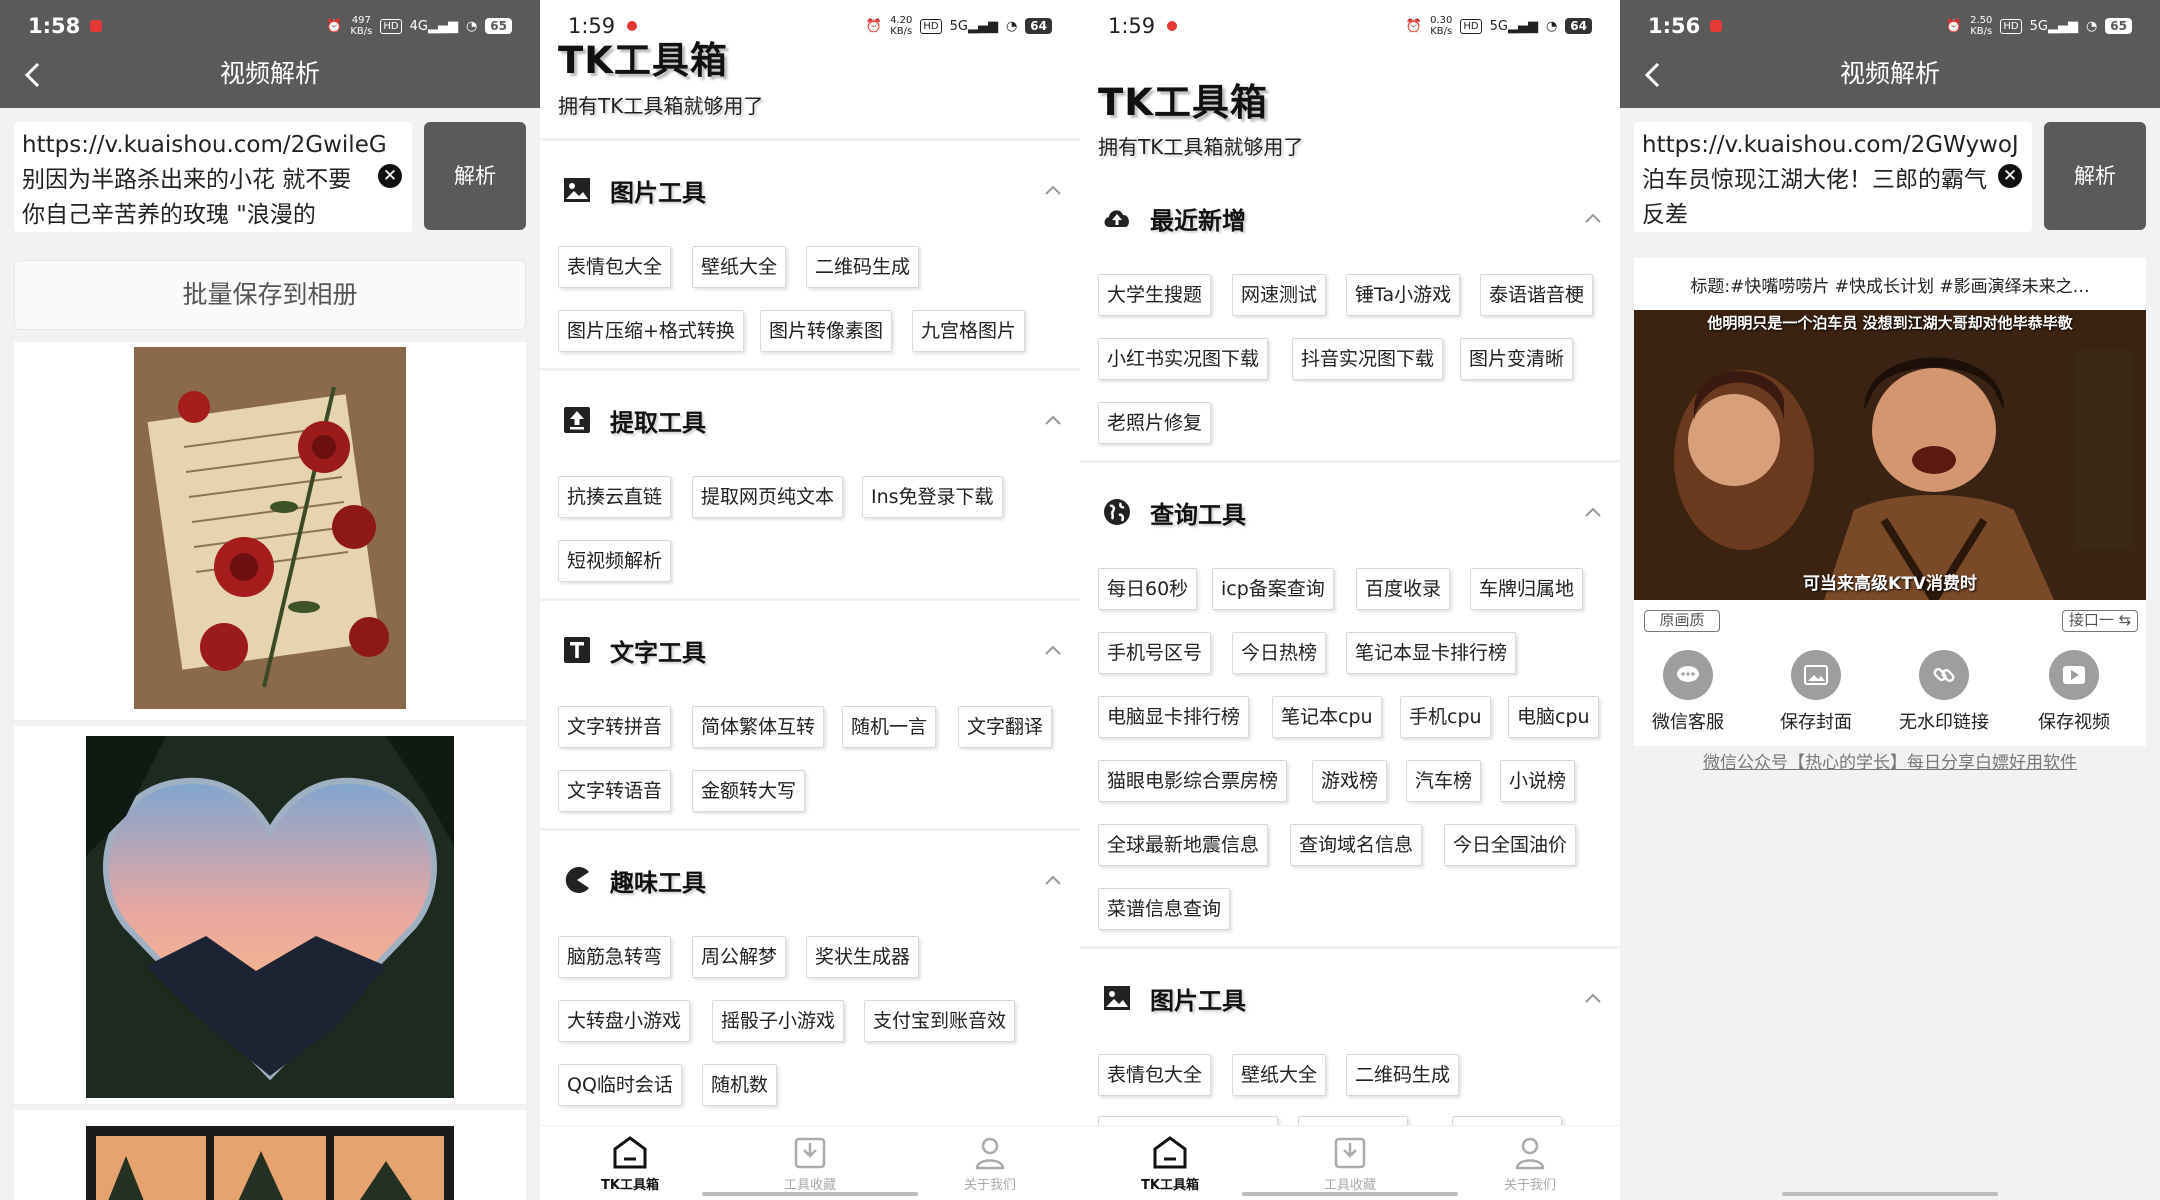  What do you see at coordinates (1431, 653) in the screenshot?
I see `tool-chip: 笔记本显卡排行榜` at bounding box center [1431, 653].